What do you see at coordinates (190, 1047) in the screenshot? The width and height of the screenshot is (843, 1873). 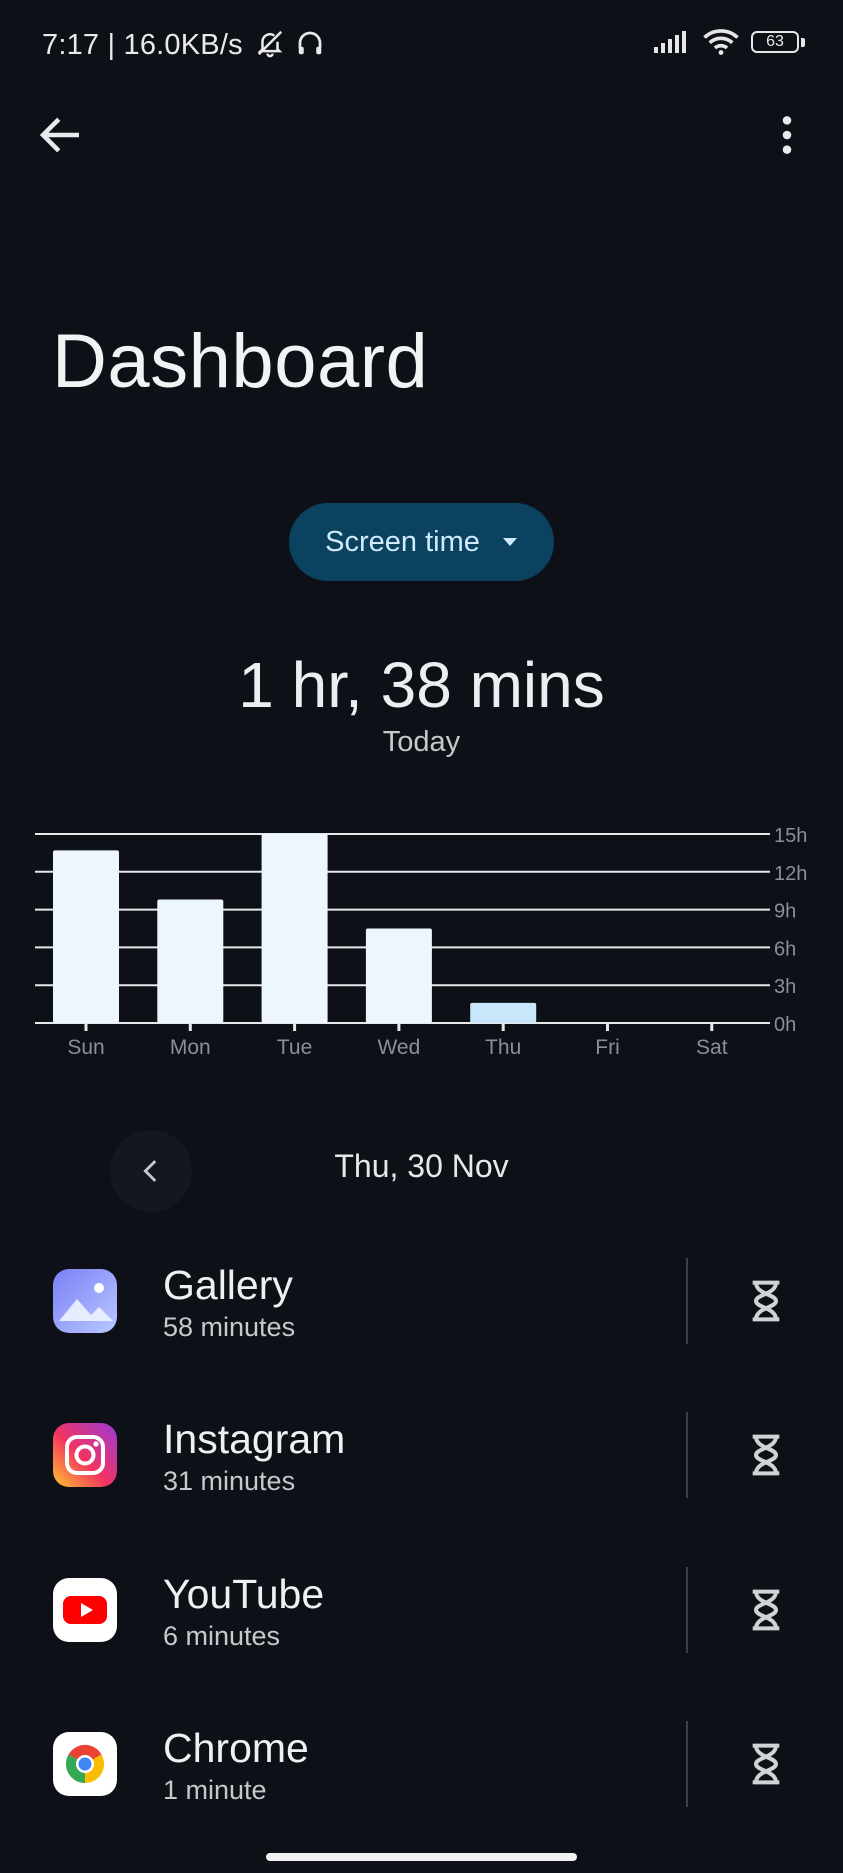 I see `chart-x-tick-label: Mon` at bounding box center [190, 1047].